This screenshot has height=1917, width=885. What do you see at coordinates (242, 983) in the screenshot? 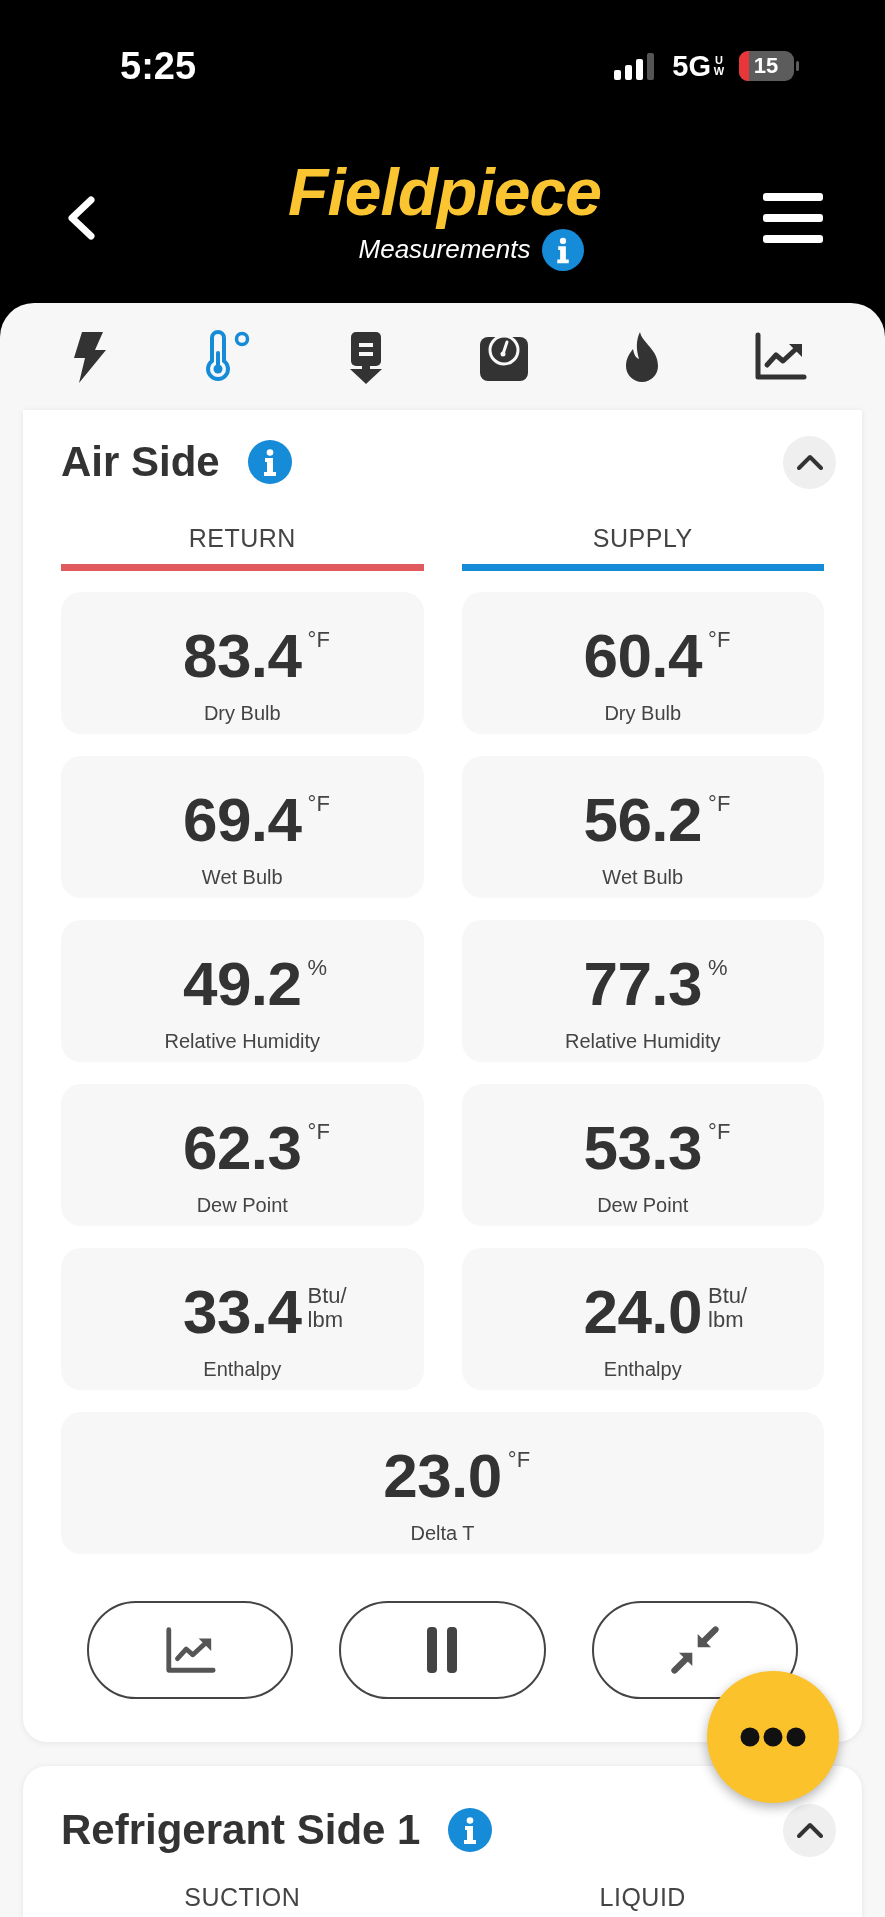
I see `reading-value: 49.2` at bounding box center [242, 983].